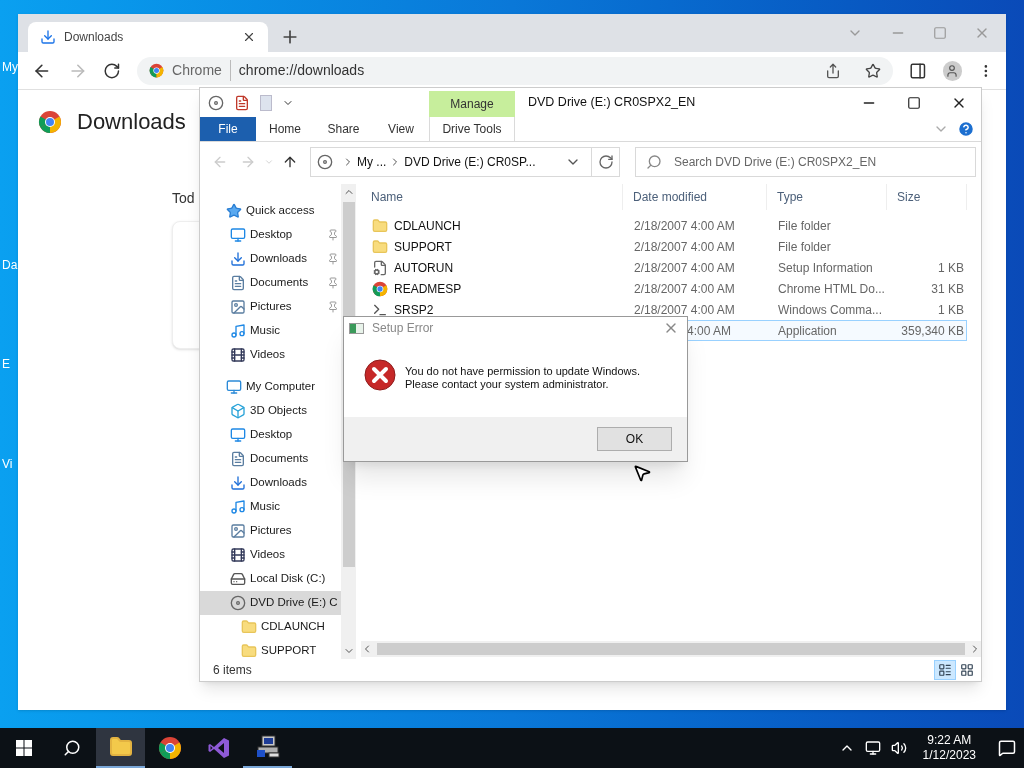 This screenshot has height=768, width=1024. What do you see at coordinates (807, 330) in the screenshot?
I see `type-cell: Application` at bounding box center [807, 330].